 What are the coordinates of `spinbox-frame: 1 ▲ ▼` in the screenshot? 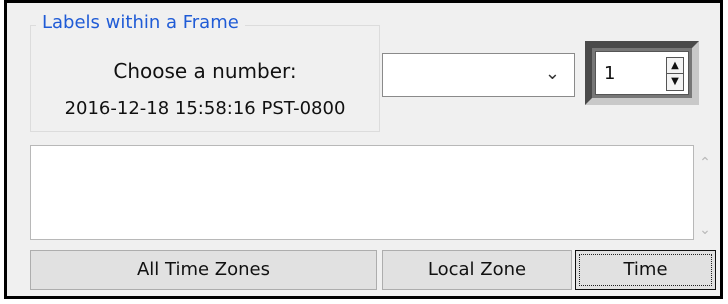 It's located at (642, 73).